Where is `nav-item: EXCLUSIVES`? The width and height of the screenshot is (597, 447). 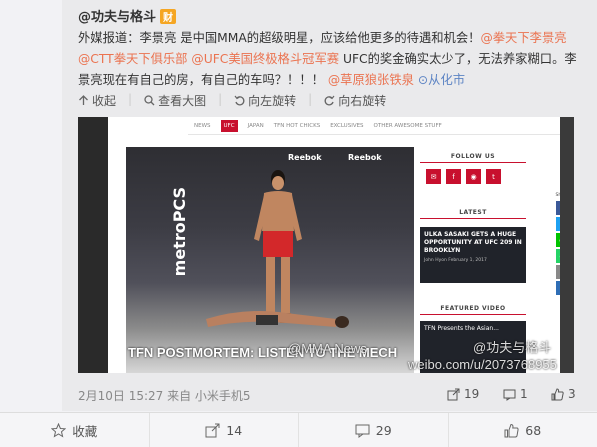
nav-item: EXCLUSIVES is located at coordinates (347, 125).